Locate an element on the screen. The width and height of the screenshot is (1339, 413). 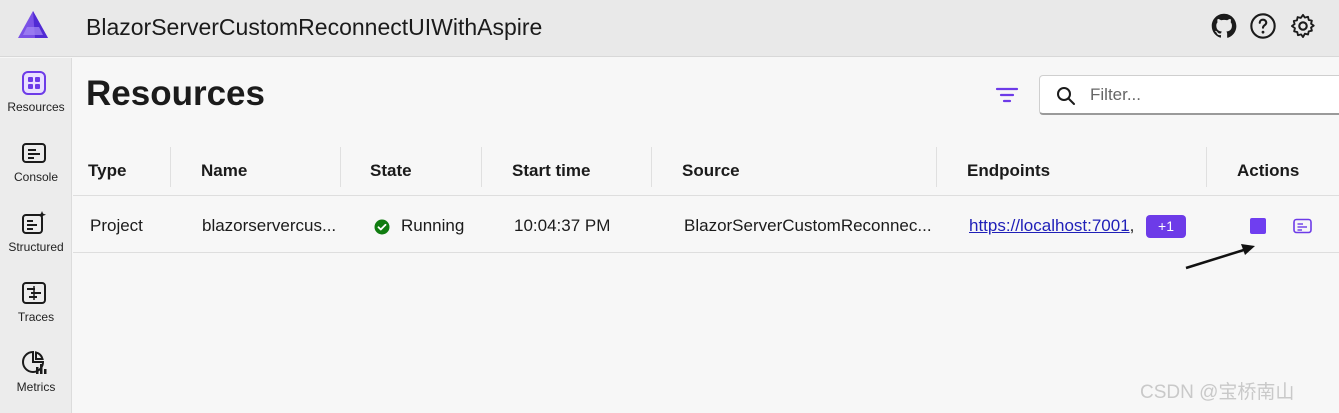
cell-endpoints: https://localhost:7001, is located at coordinates (1051, 225).